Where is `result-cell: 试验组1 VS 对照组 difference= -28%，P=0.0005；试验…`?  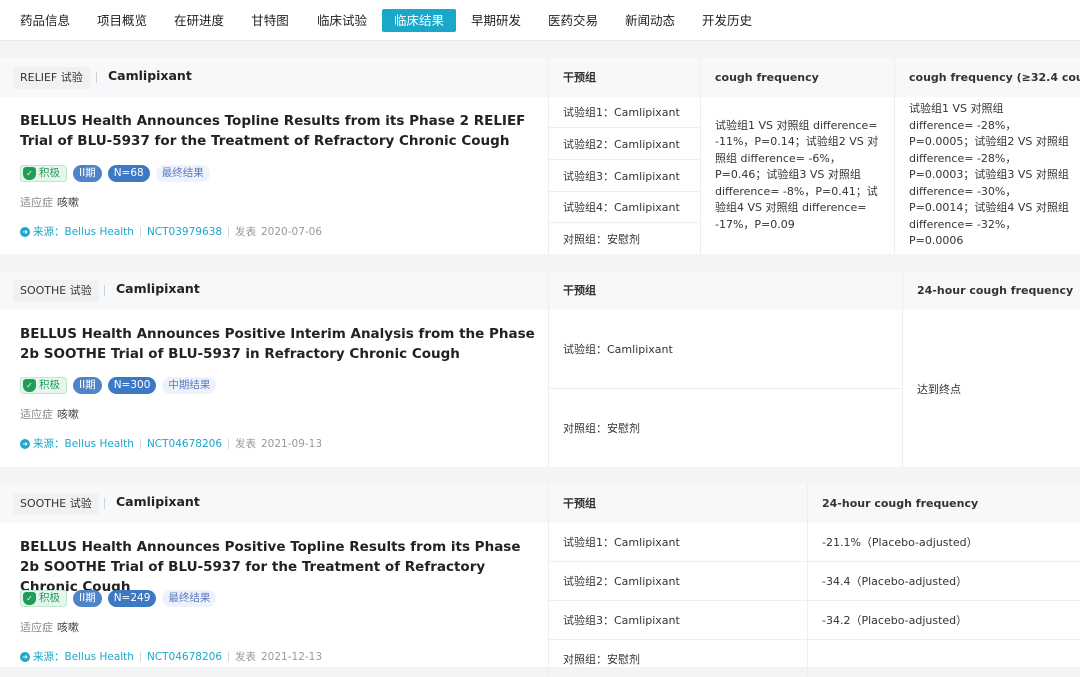
result-cell: 试验组1 VS 对照组 difference= -28%，P=0.0005；试验… is located at coordinates (987, 175).